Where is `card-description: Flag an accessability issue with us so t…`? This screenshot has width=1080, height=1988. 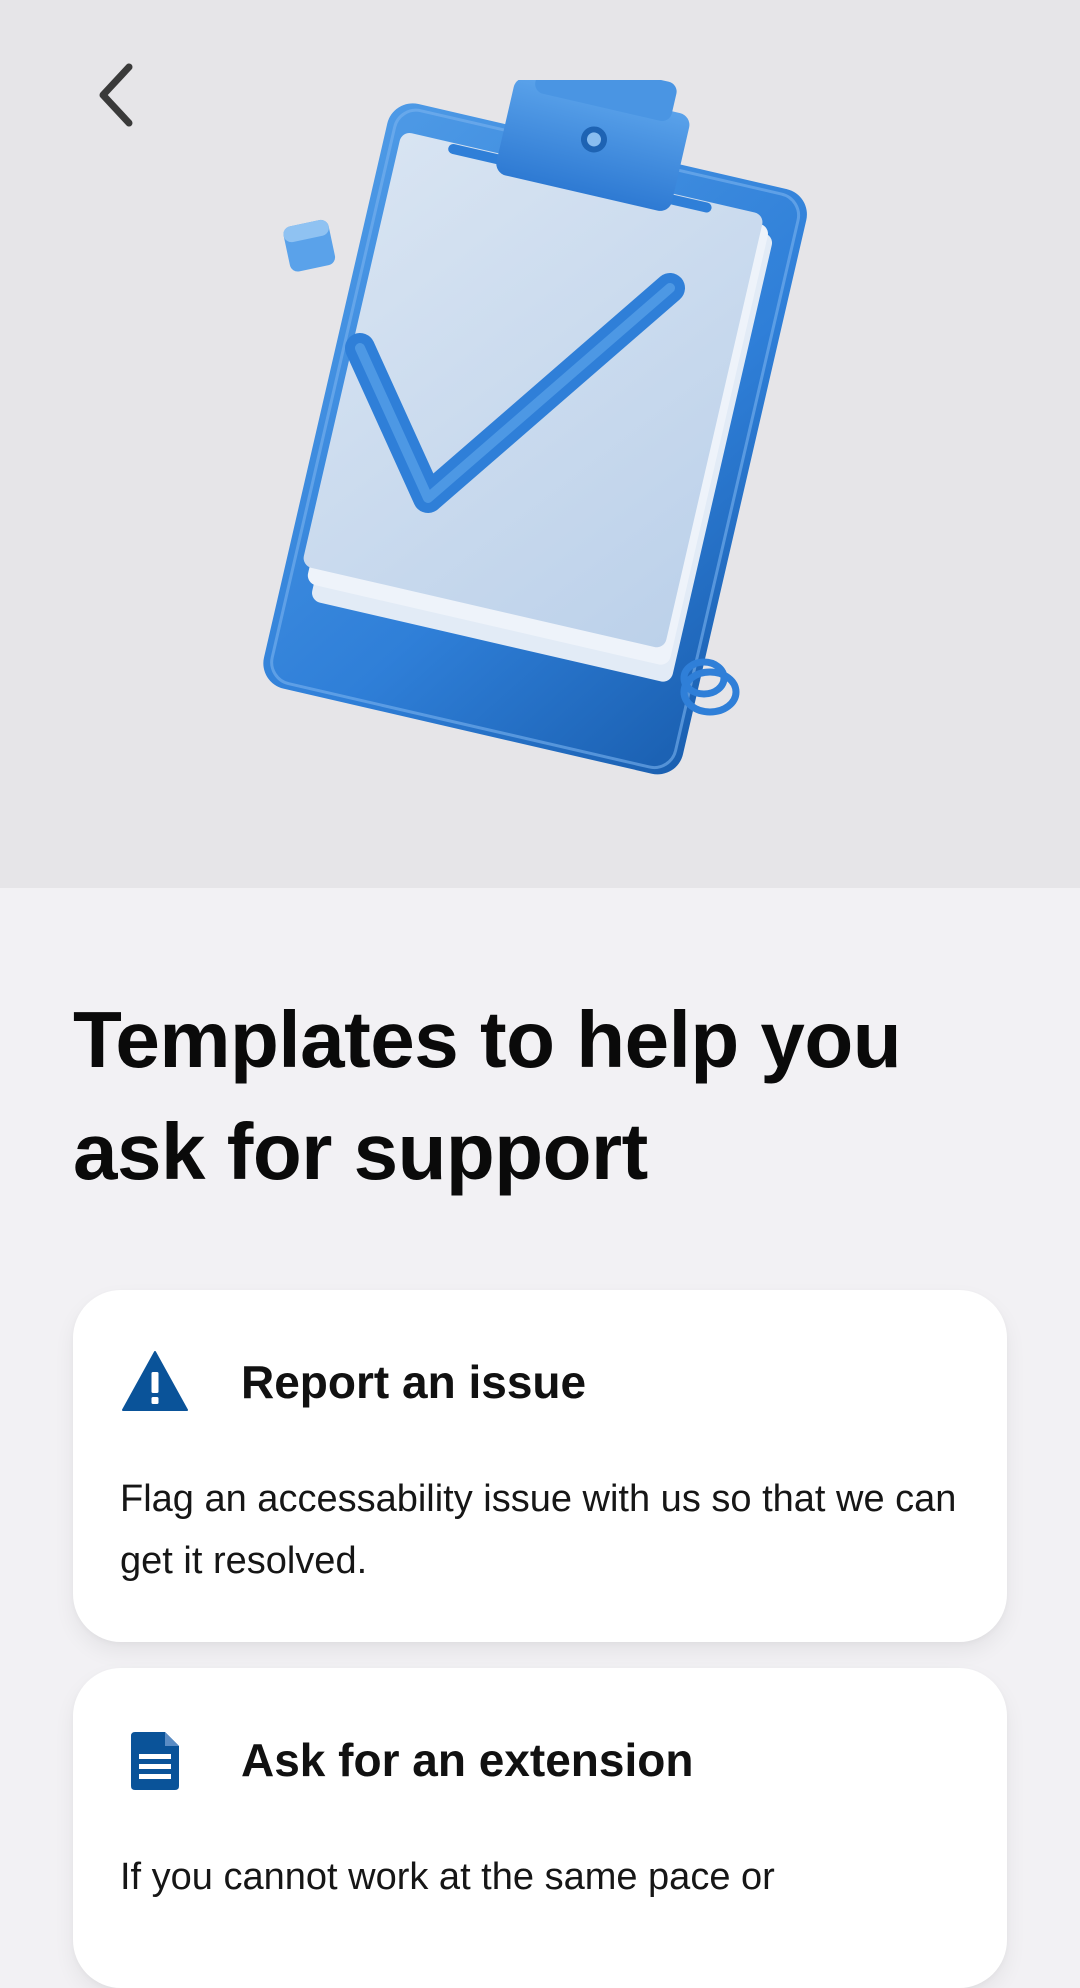 card-description: Flag an accessability issue with us so t… is located at coordinates (538, 1530).